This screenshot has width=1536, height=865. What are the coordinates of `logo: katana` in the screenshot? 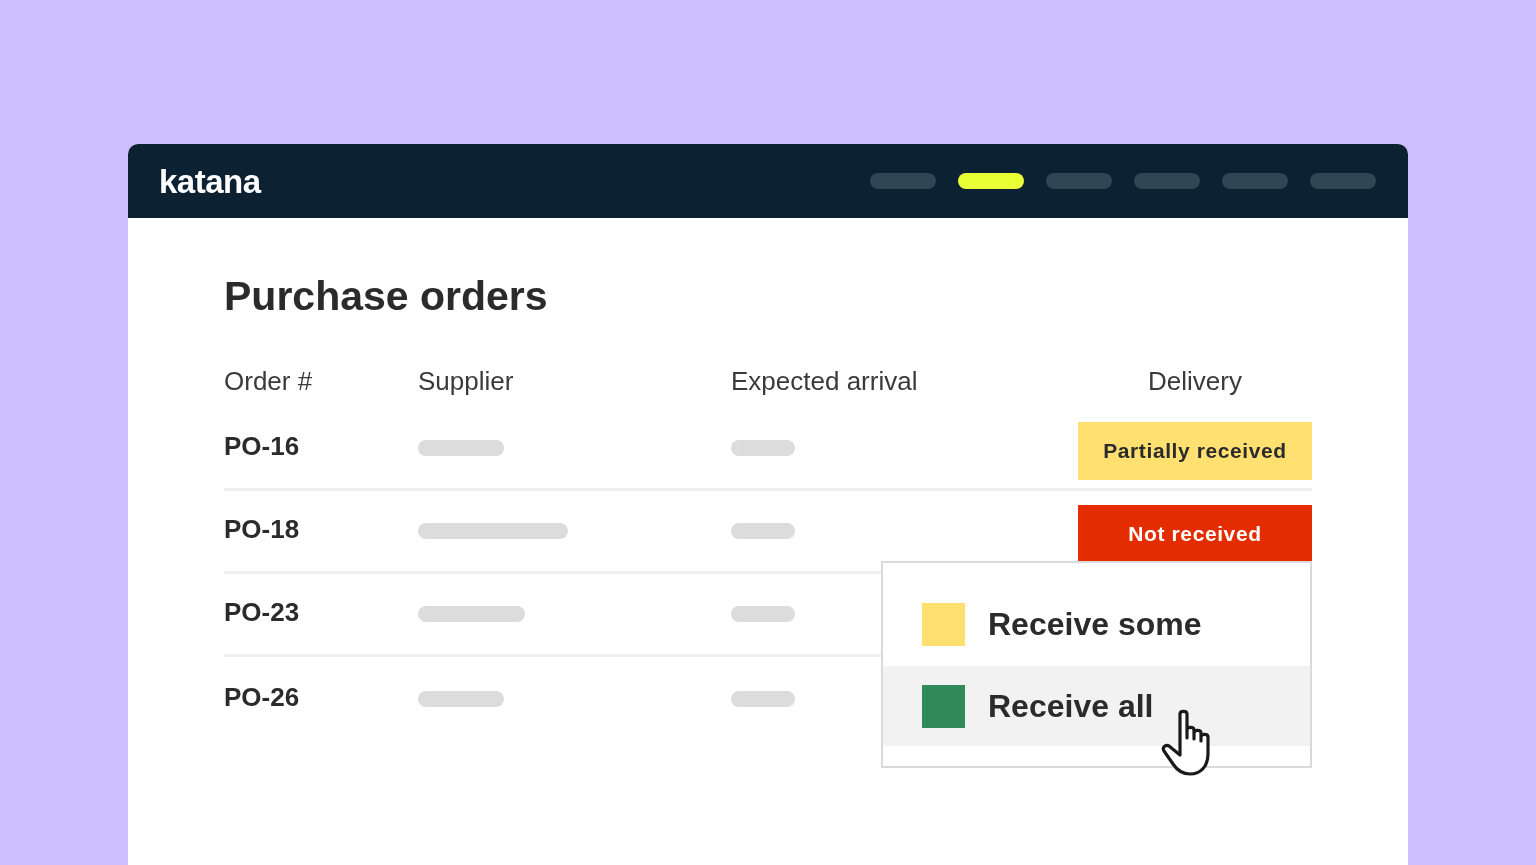 It's located at (210, 181).